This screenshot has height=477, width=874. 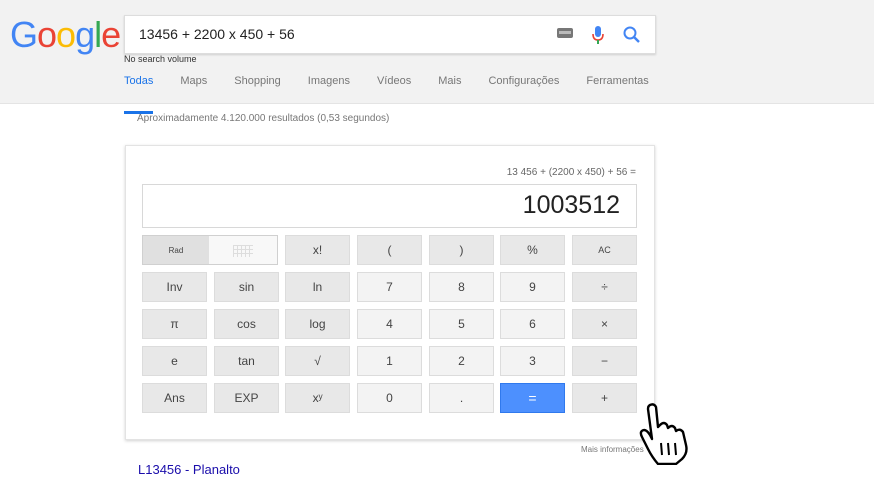 I want to click on digit-7-button: 7, so click(x=389, y=287).